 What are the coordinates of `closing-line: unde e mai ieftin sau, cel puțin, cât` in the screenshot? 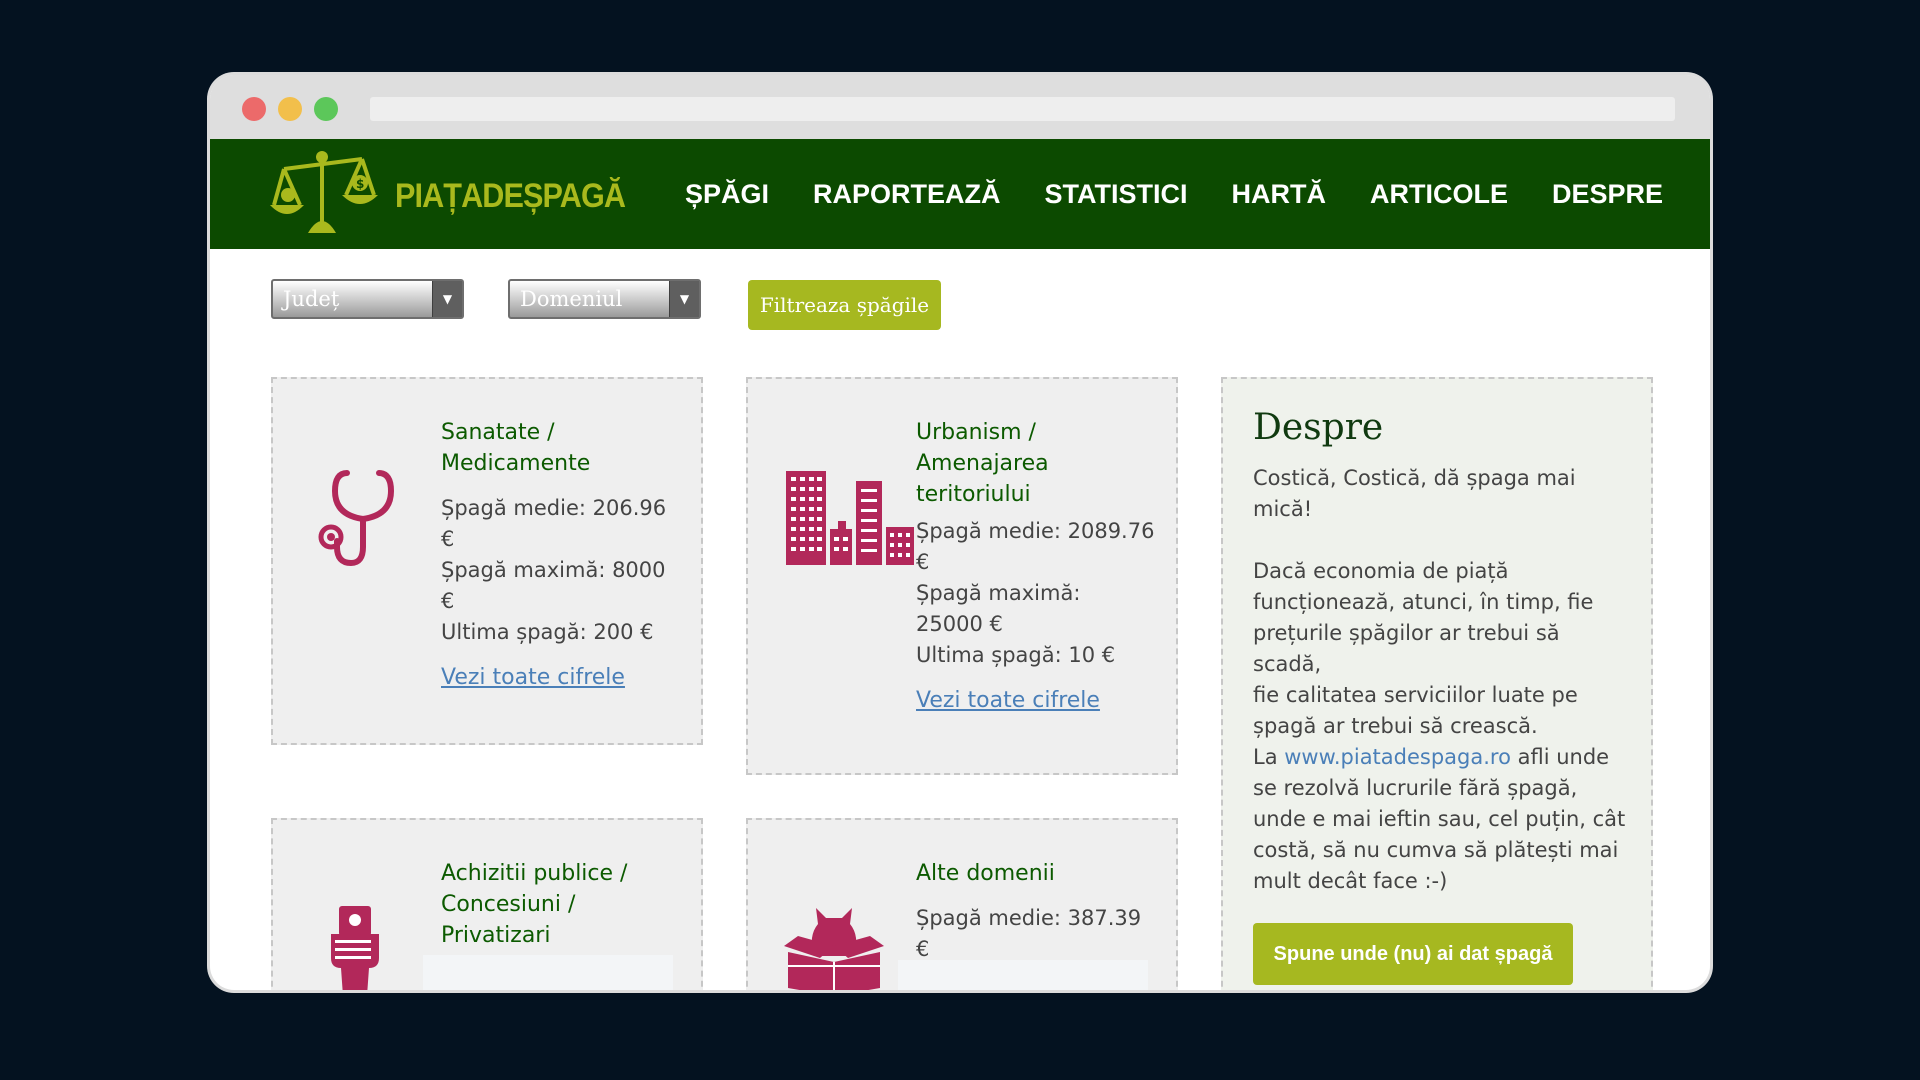 It's located at (1439, 819).